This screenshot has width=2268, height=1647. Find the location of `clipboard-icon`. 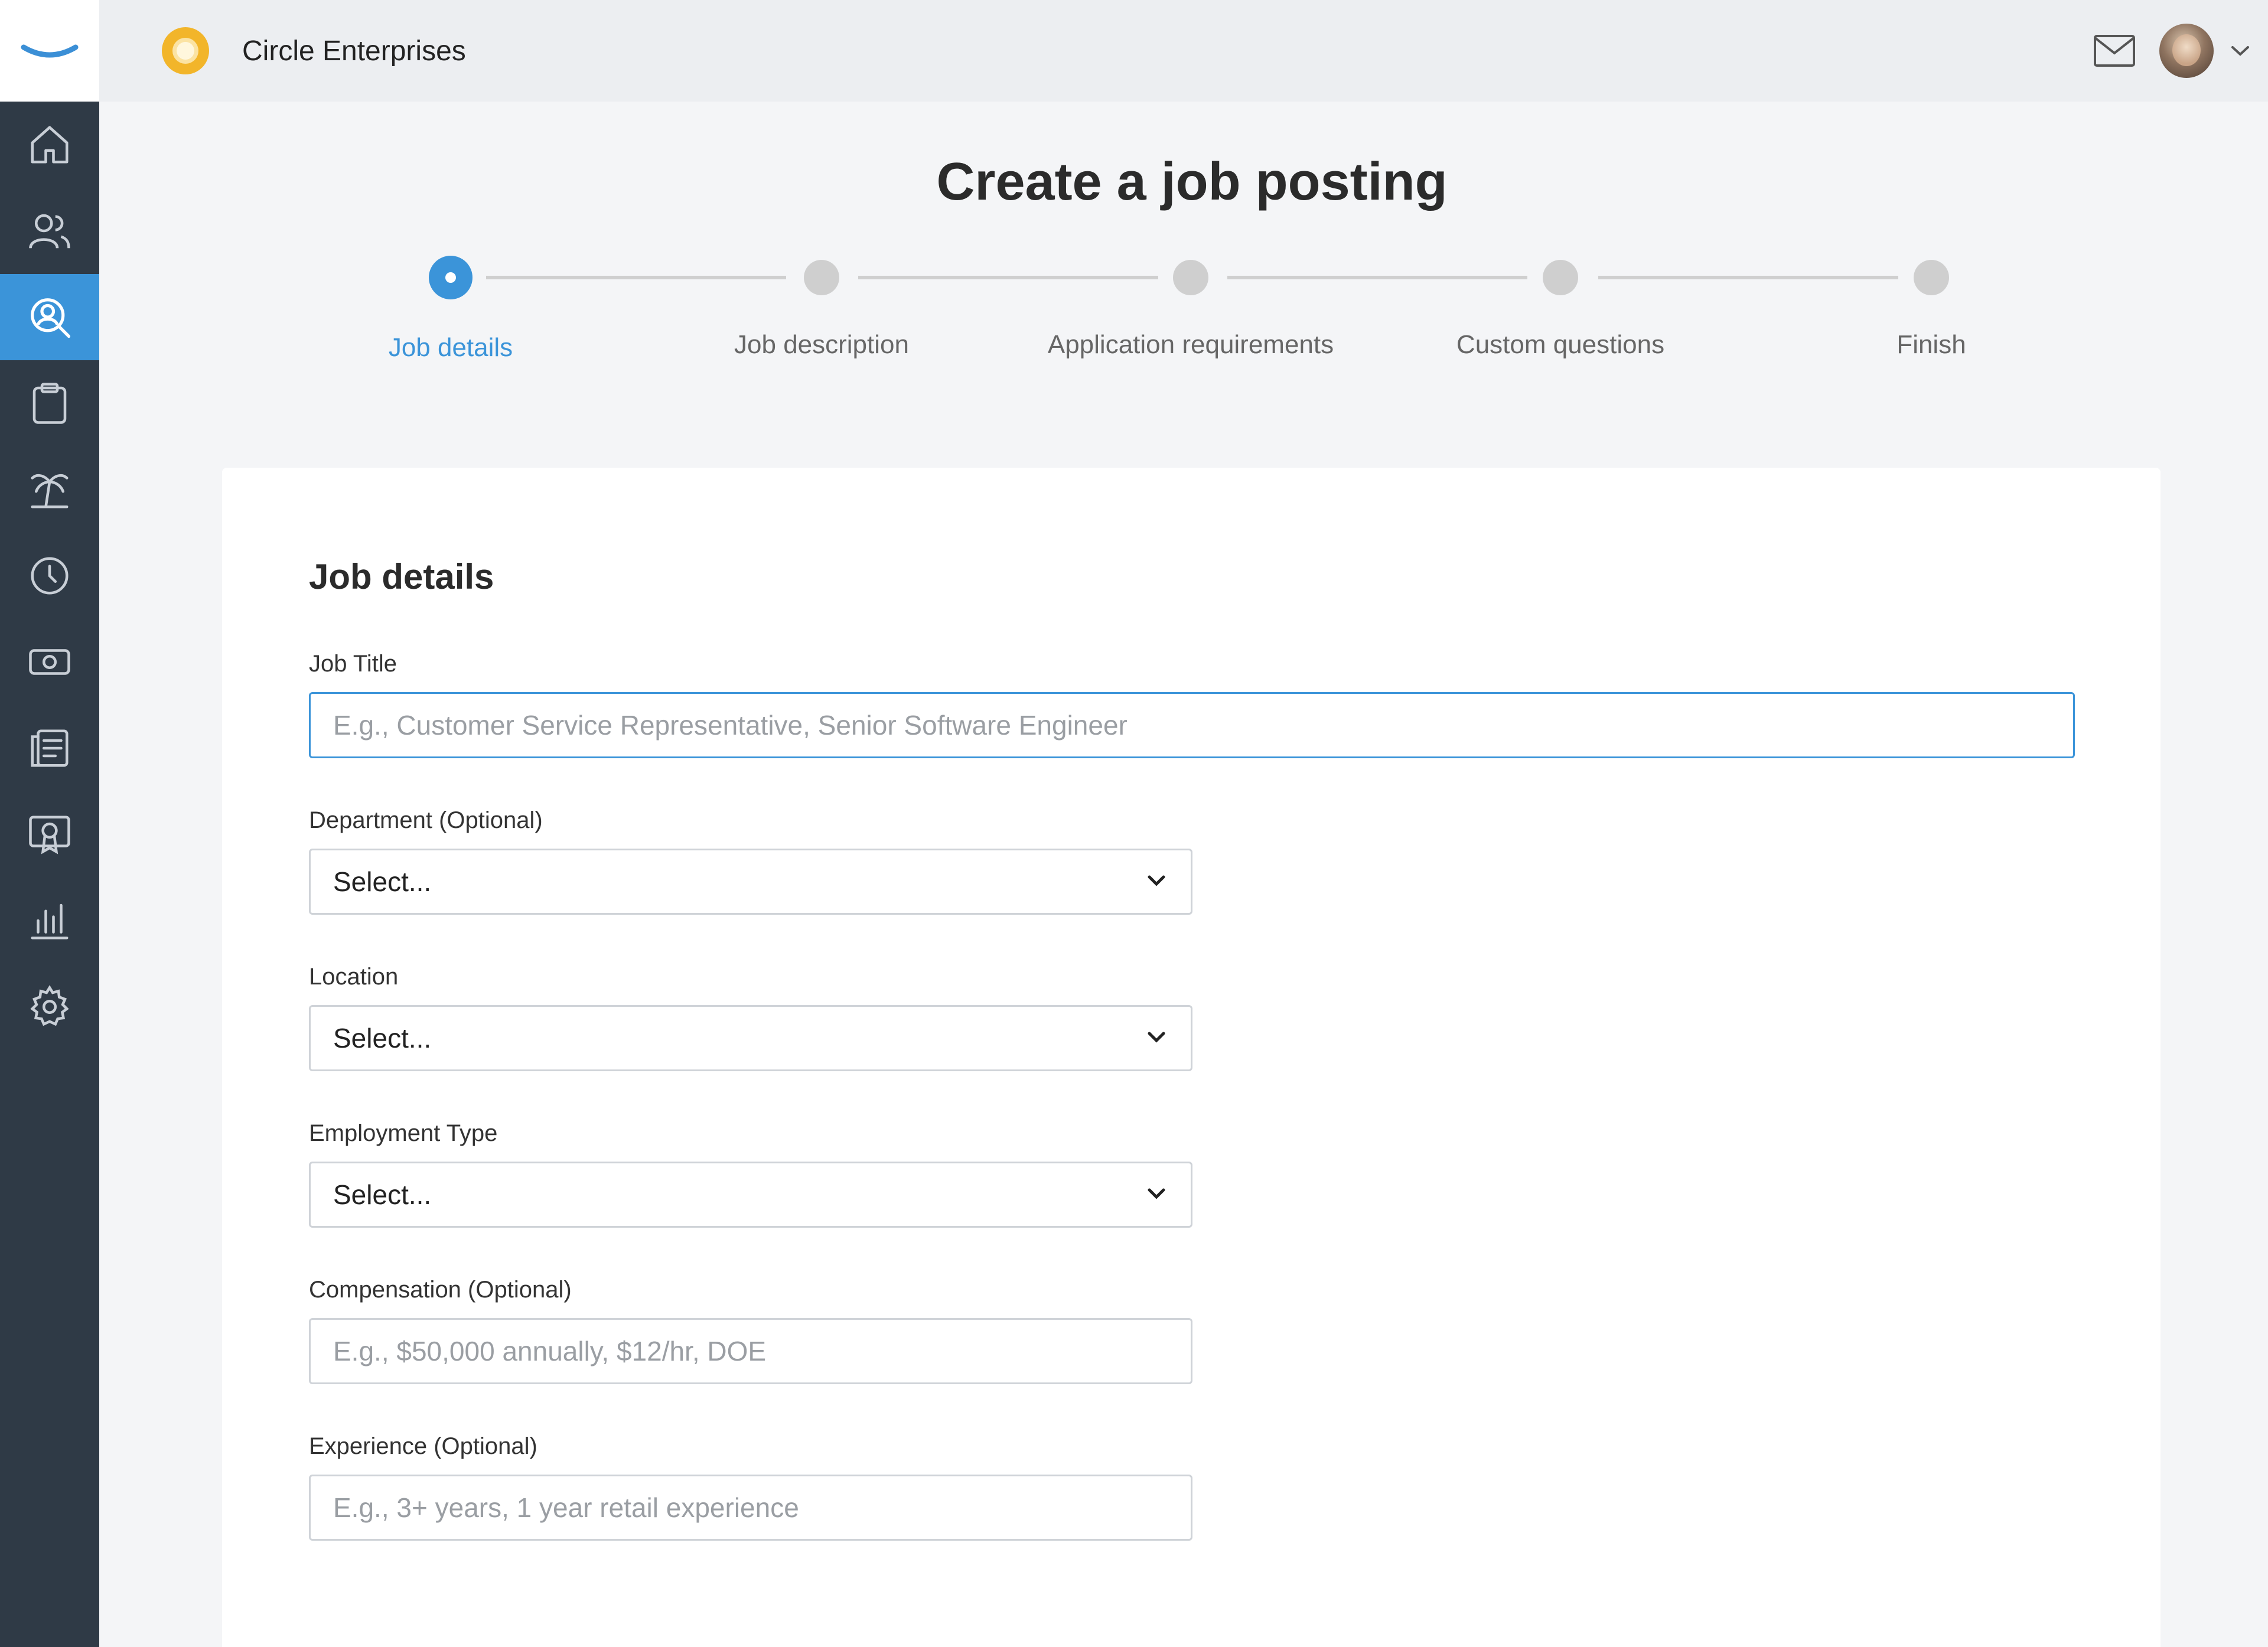

clipboard-icon is located at coordinates (49, 404).